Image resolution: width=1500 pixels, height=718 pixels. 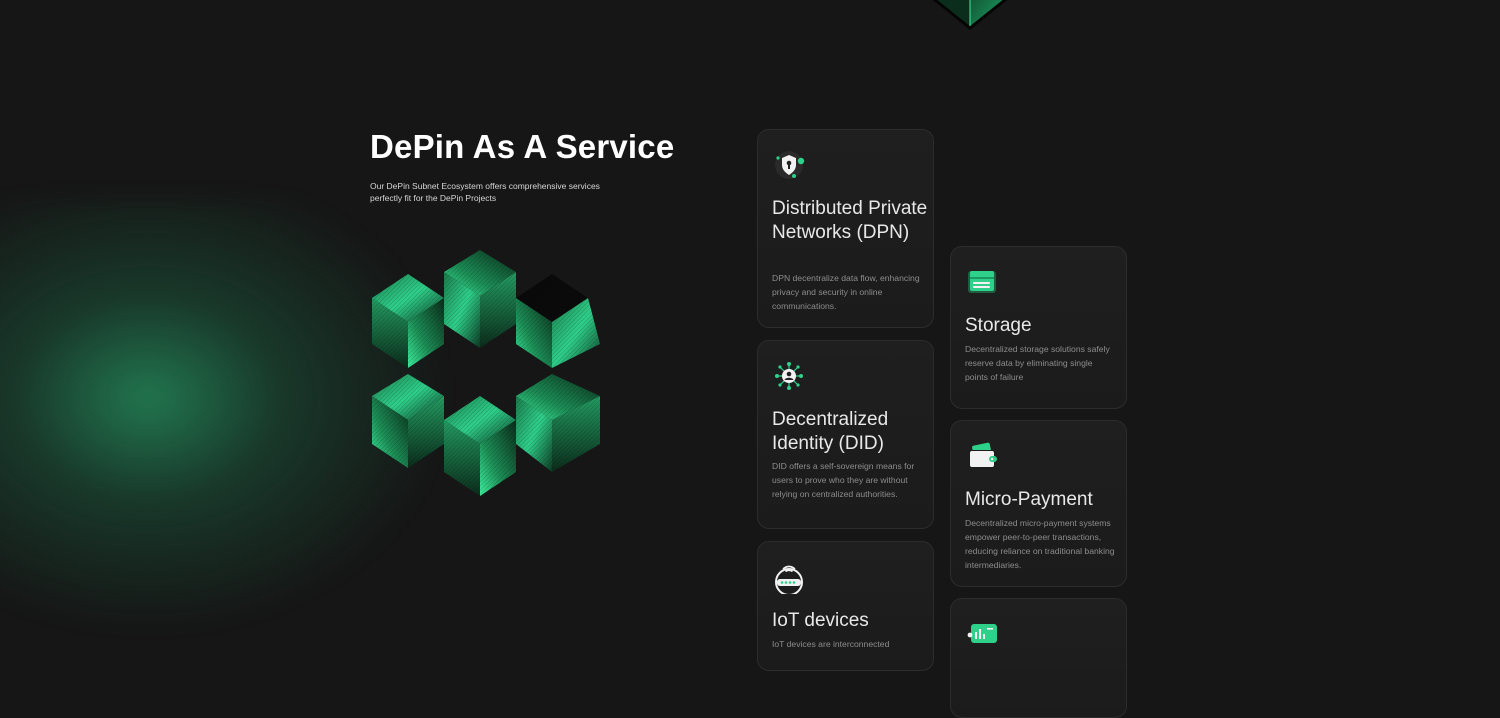 I want to click on service-card-analytics, so click(x=1038, y=658).